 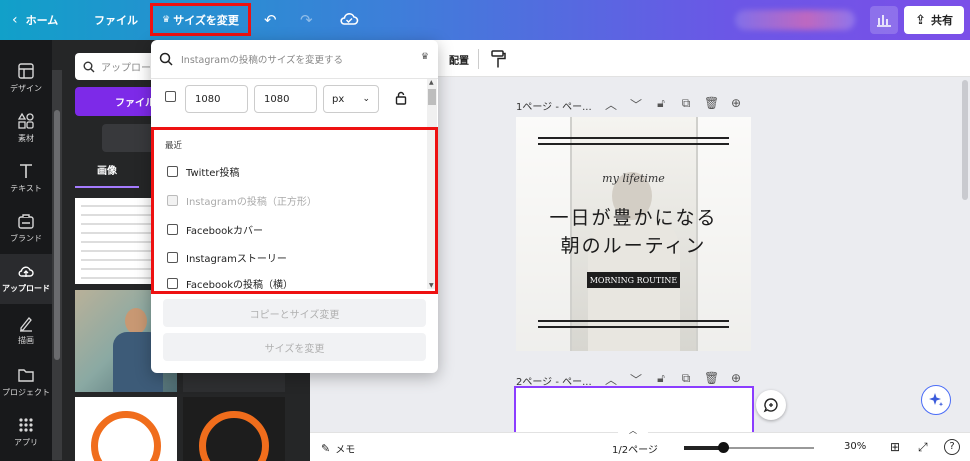 What do you see at coordinates (771, 405) in the screenshot?
I see `comment-button` at bounding box center [771, 405].